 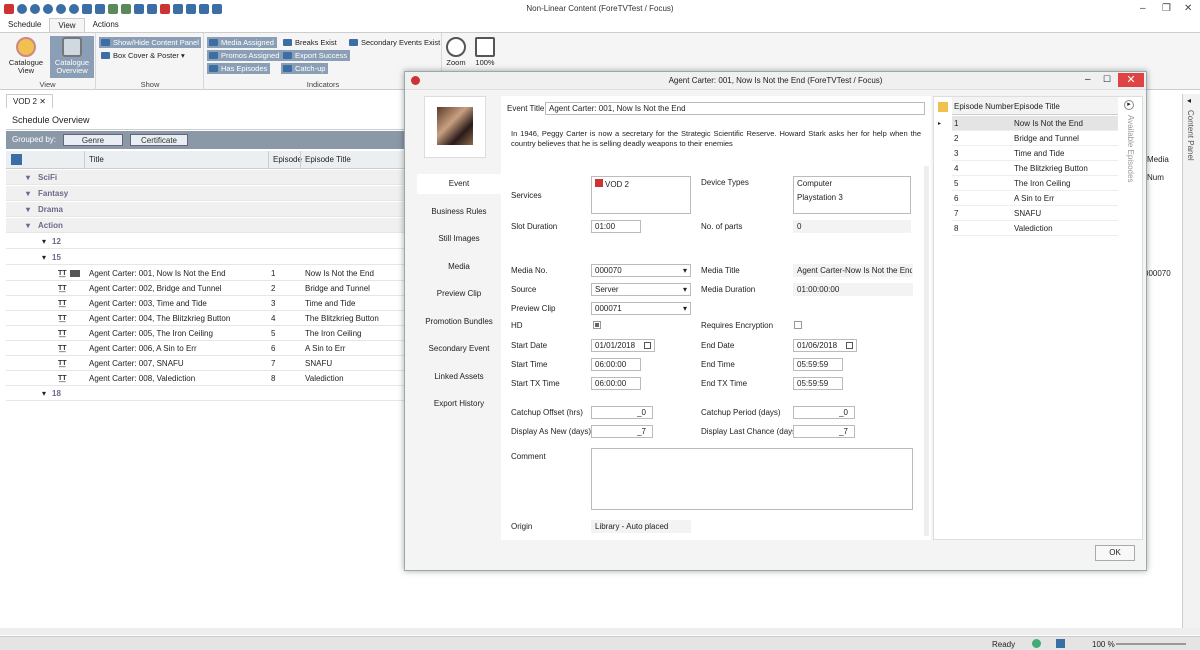 I want to click on close-icon: ✕, so click(x=1188, y=8).